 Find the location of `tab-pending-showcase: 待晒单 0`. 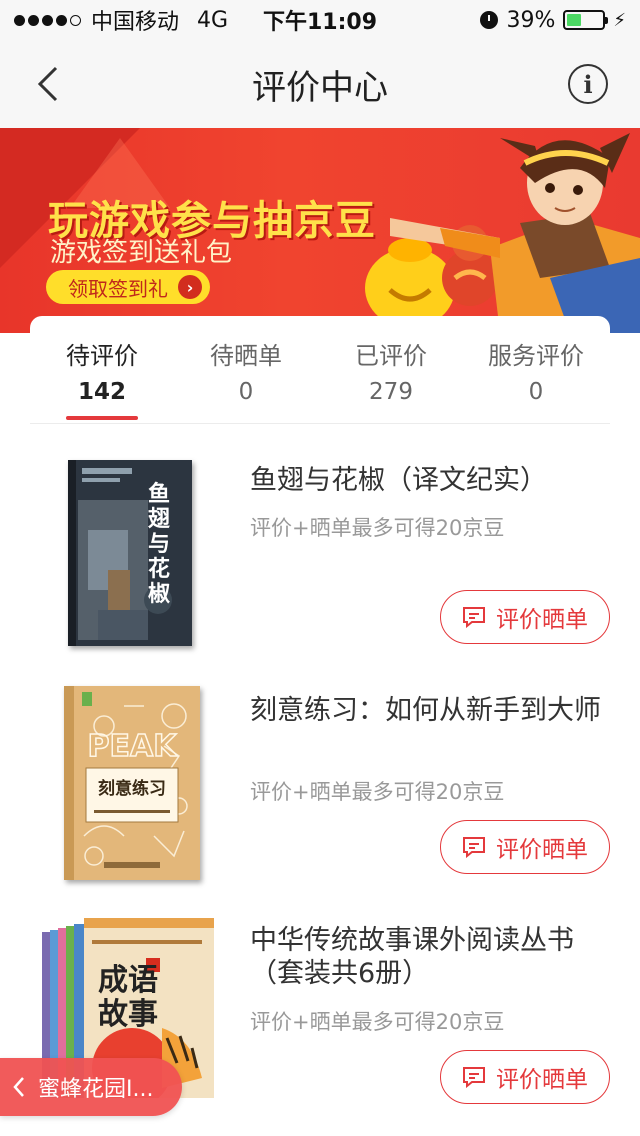

tab-pending-showcase: 待晒单 0 is located at coordinates (246, 370).